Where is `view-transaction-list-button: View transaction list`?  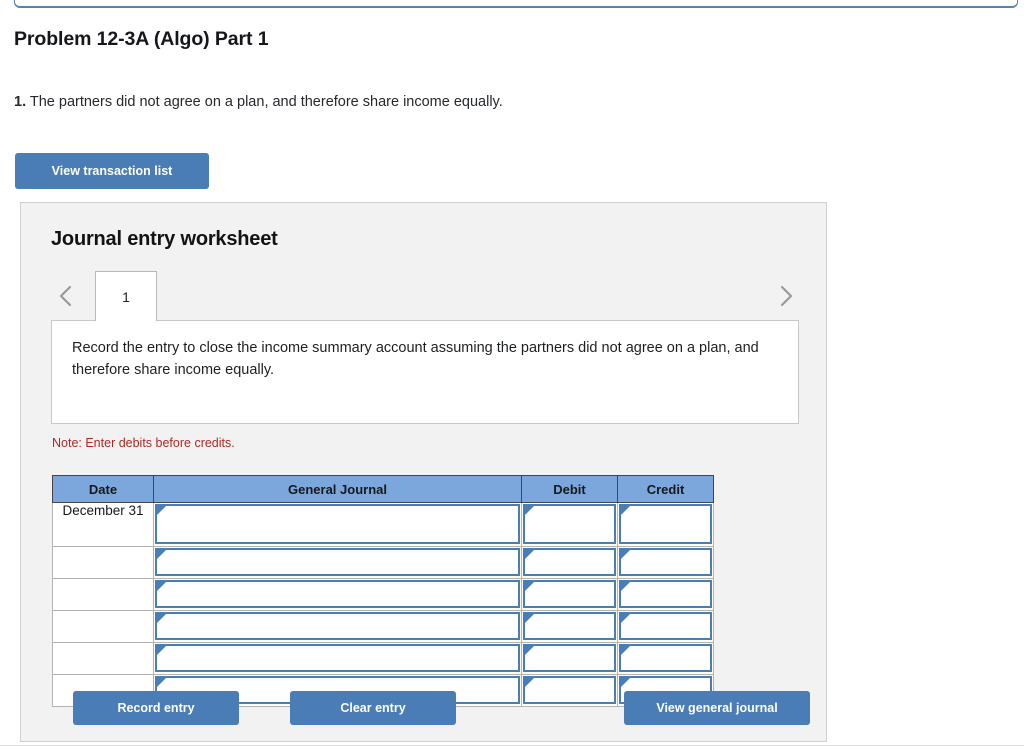
view-transaction-list-button: View transaction list is located at coordinates (112, 171).